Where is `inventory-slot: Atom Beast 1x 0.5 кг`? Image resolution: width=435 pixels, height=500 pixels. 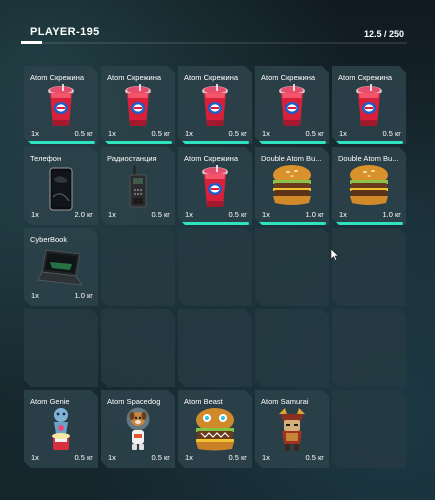
inventory-slot: Atom Beast 1x 0.5 кг is located at coordinates (215, 429).